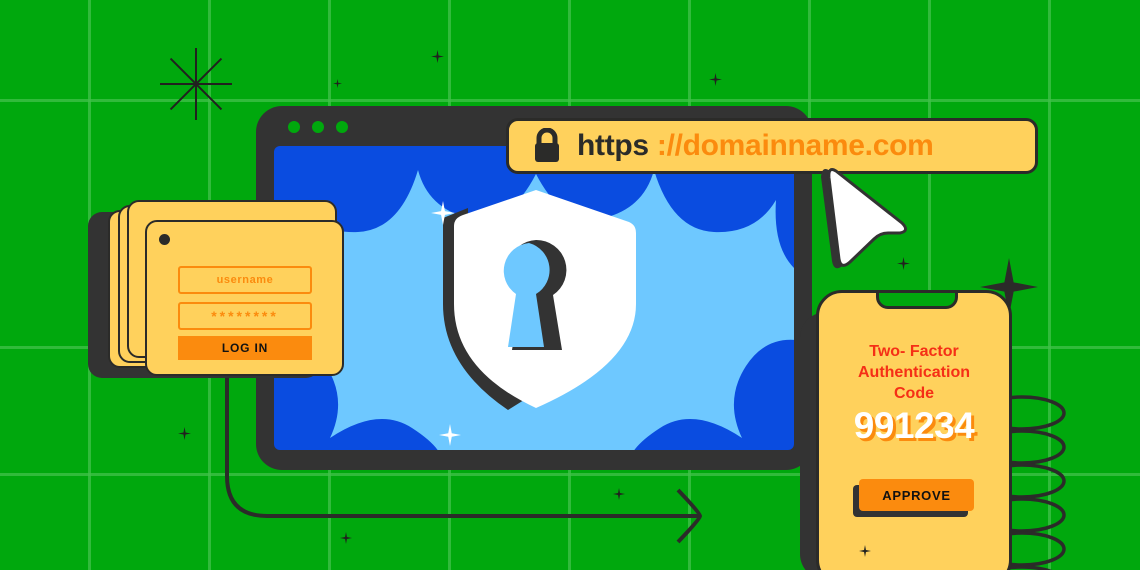 This screenshot has height=570, width=1140. I want to click on approve-button-wrap: APPROVE, so click(913, 498).